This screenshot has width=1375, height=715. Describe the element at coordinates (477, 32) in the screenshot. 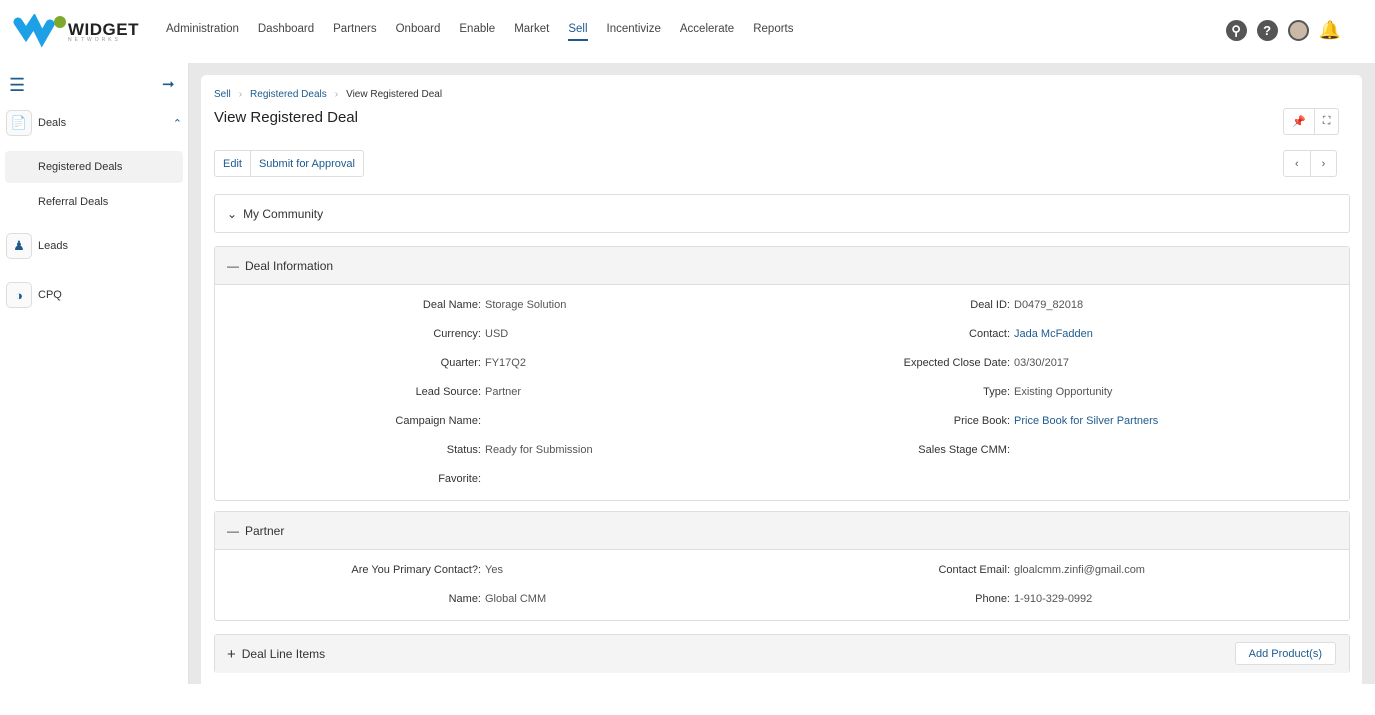

I see `nav-enable: Enable` at that location.